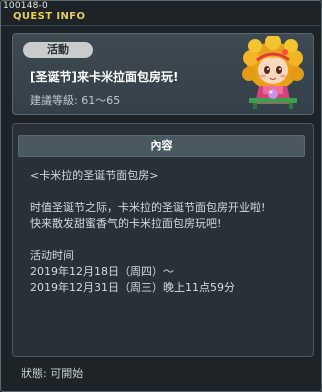 The width and height of the screenshot is (322, 392). Describe the element at coordinates (126, 223) in the screenshot. I see `description-line: 快来散发甜蜜香气的卡米拉面包房玩吧!` at that location.